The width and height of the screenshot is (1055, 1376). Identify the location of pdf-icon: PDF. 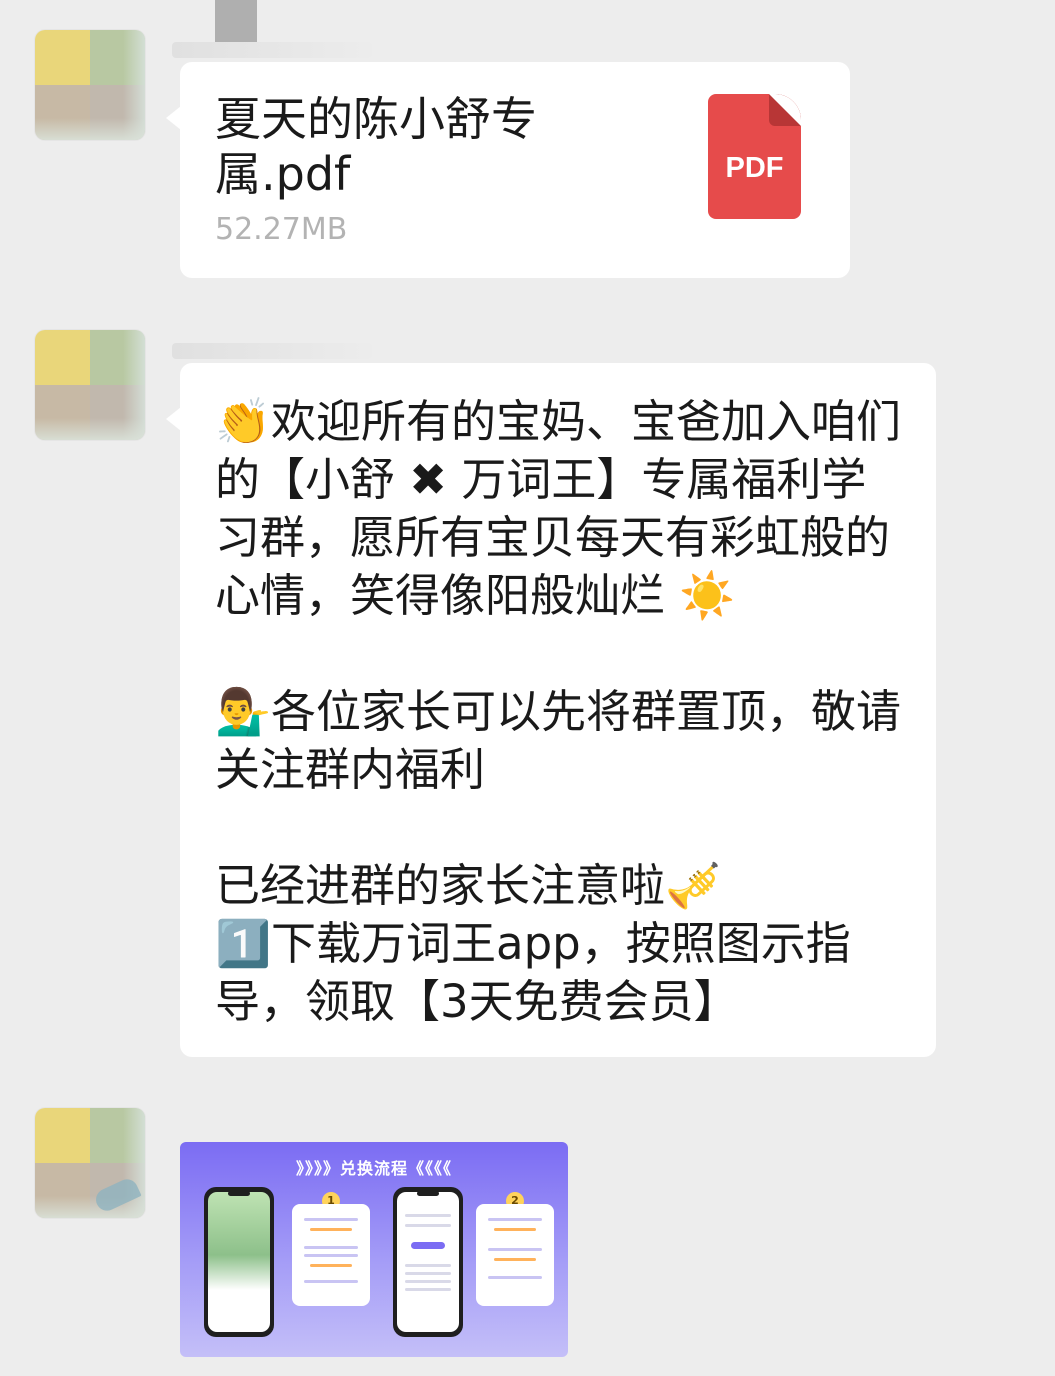
(754, 156).